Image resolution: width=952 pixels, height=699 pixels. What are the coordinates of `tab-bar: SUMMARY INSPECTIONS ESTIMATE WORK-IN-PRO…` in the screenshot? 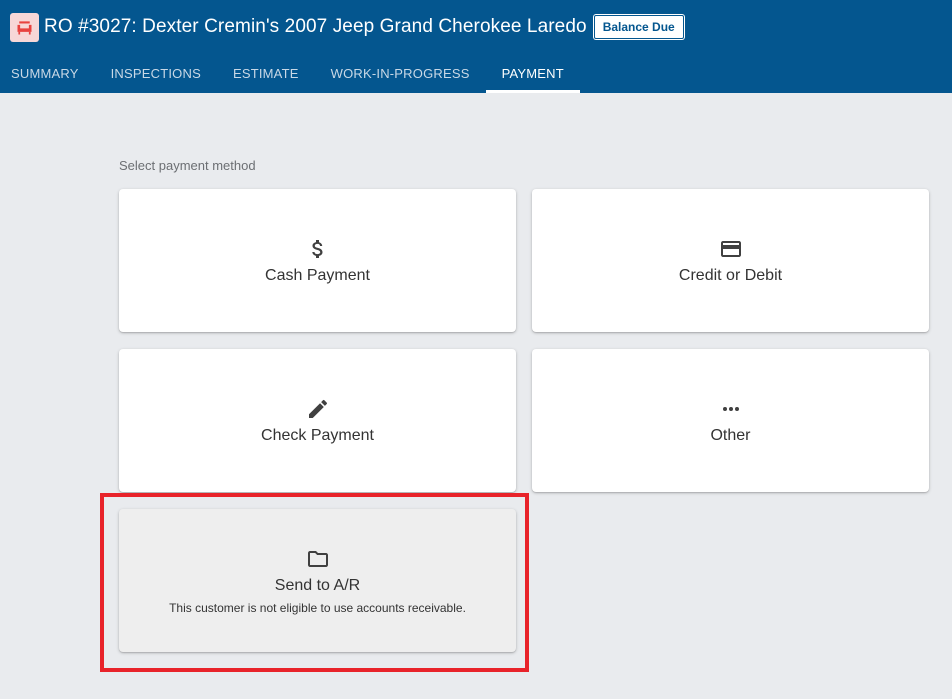 It's located at (290, 73).